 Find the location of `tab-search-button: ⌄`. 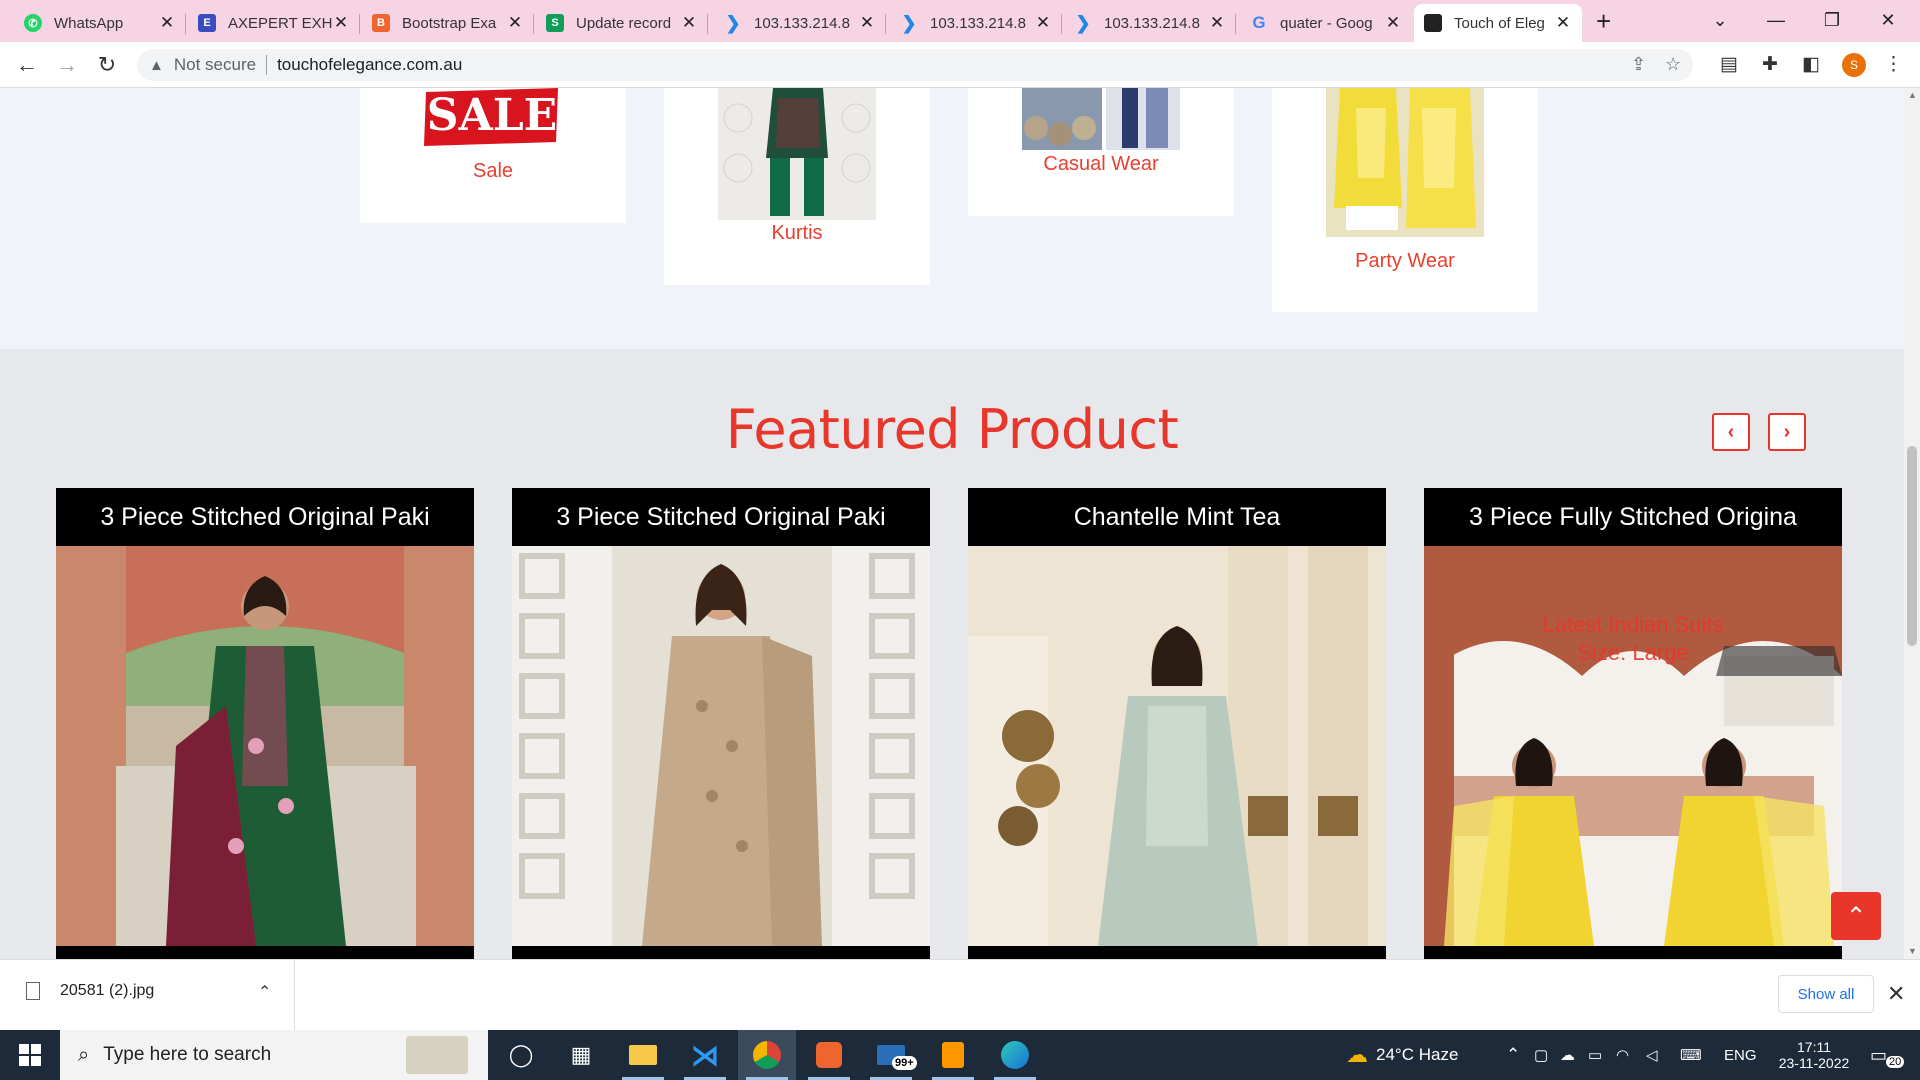

tab-search-button: ⌄ is located at coordinates (1720, 20).